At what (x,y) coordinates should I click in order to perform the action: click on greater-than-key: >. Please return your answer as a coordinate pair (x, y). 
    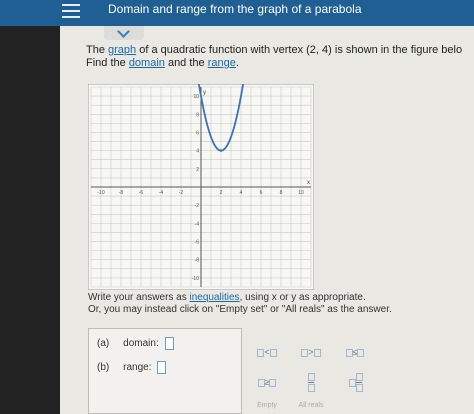
    Looking at the image, I should click on (311, 352).